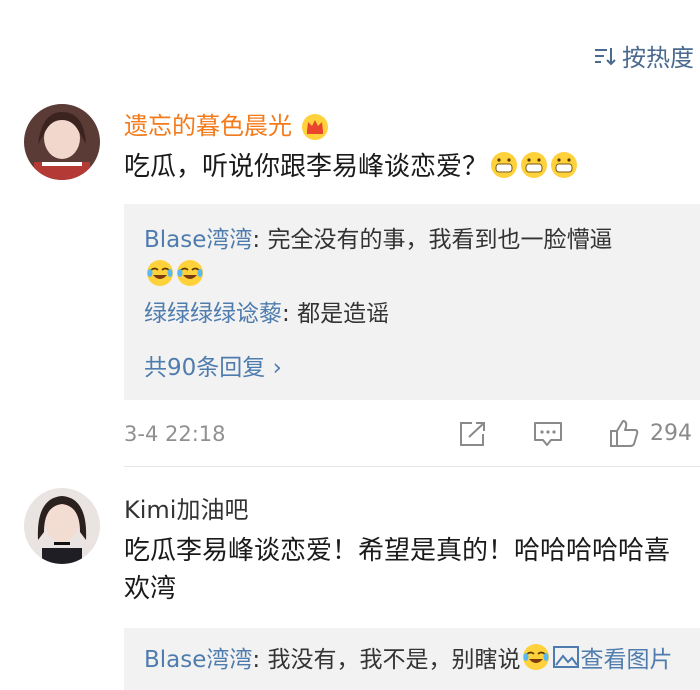  I want to click on comment-text: 吃瓜，听说你跟李易峰谈恋爱？, so click(408, 167).